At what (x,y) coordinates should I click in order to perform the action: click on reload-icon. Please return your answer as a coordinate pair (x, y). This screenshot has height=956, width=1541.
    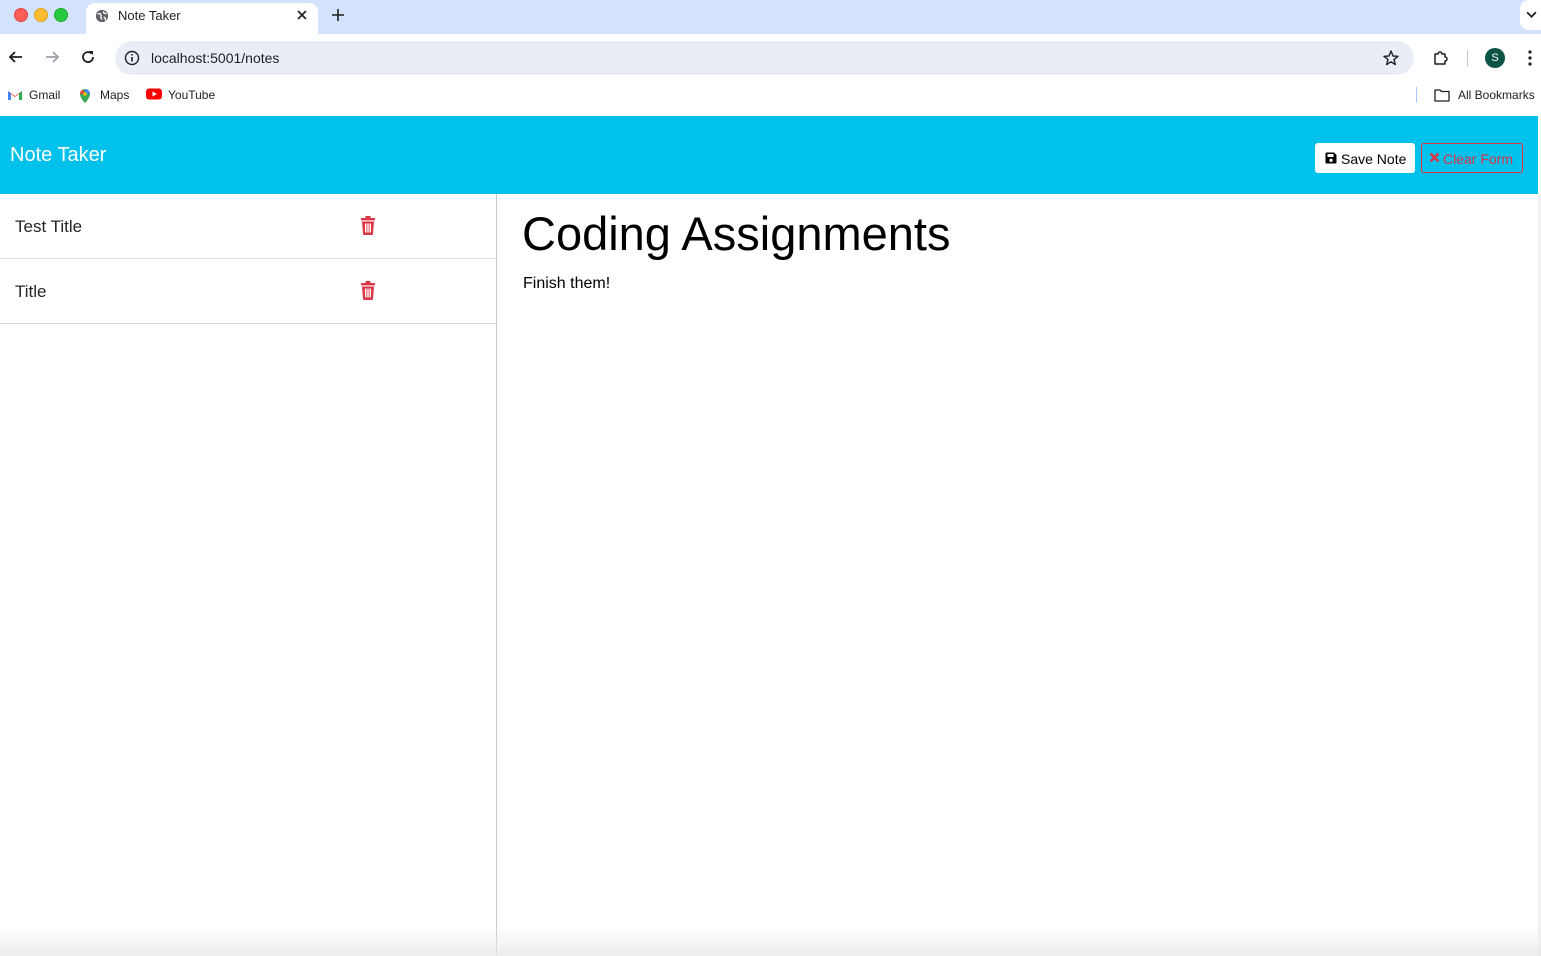
    Looking at the image, I should click on (88, 57).